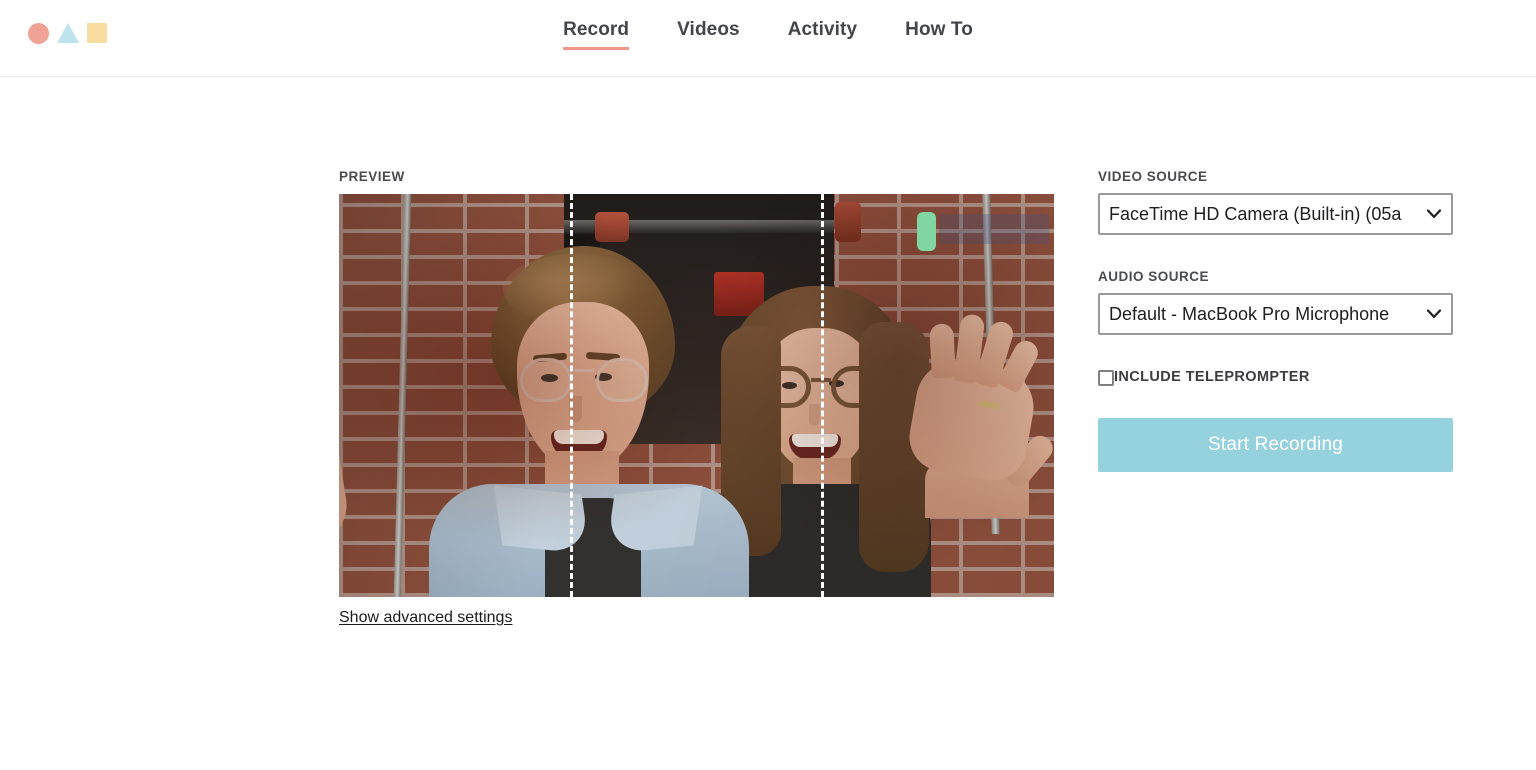 The image size is (1536, 770). Describe the element at coordinates (372, 176) in the screenshot. I see `preview-label: PREVIEW` at that location.